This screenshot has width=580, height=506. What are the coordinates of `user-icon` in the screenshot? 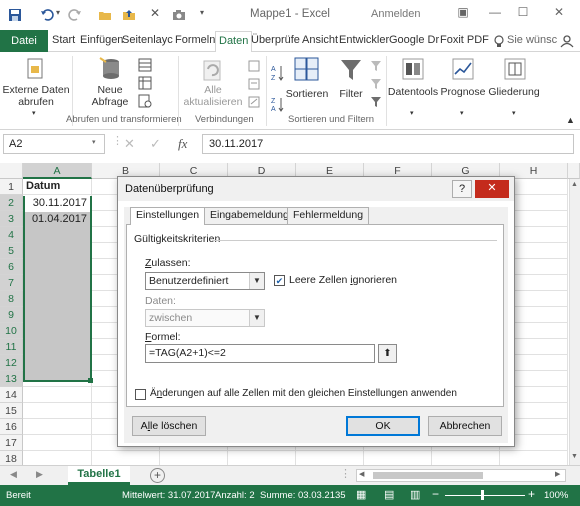 It's located at (567, 41).